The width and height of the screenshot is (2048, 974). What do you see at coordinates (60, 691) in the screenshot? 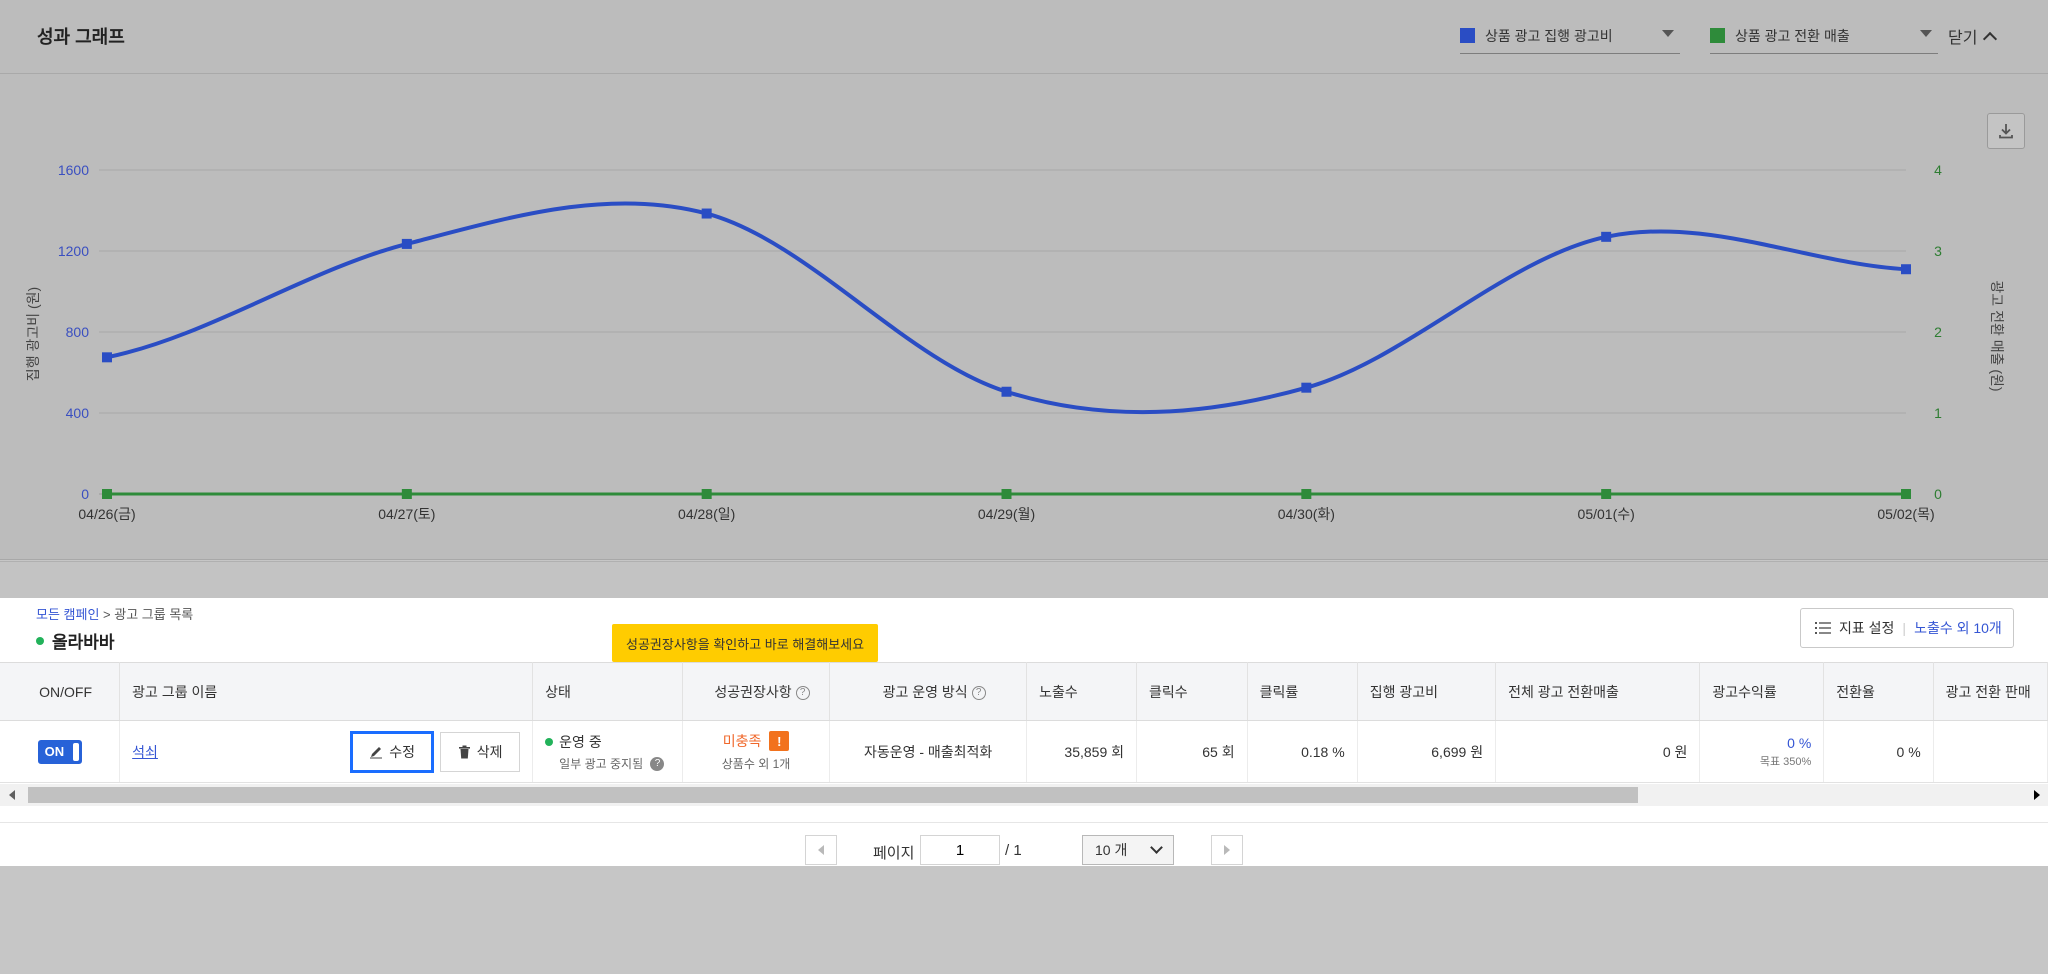
I see `col-onoff: ON/OFF` at bounding box center [60, 691].